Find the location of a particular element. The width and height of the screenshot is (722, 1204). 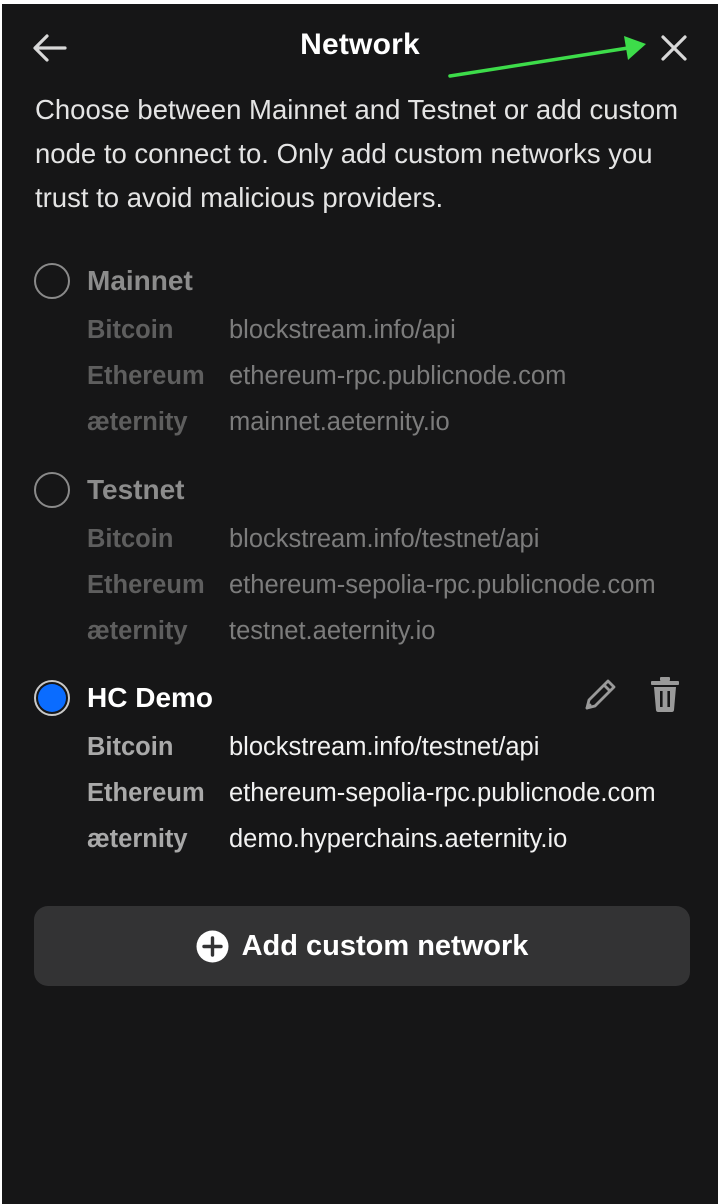

endpoint-row: Ethereum ethereum-rpc.publicnode.com is located at coordinates (364, 376).